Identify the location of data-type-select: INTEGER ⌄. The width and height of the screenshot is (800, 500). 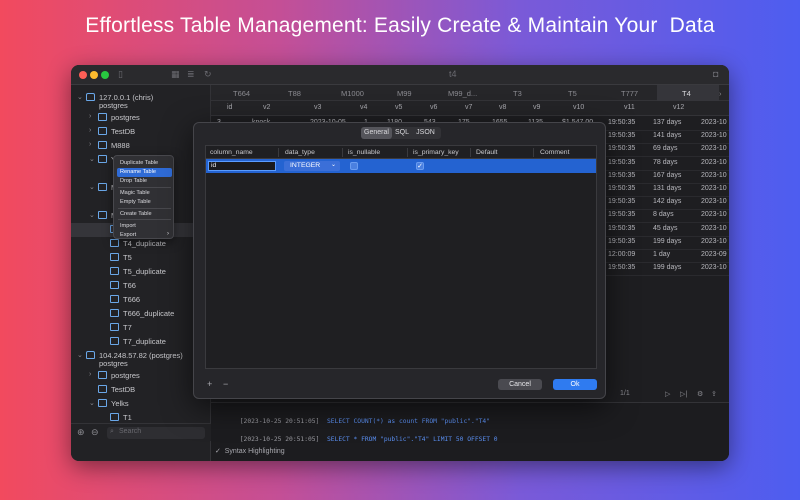
(312, 166).